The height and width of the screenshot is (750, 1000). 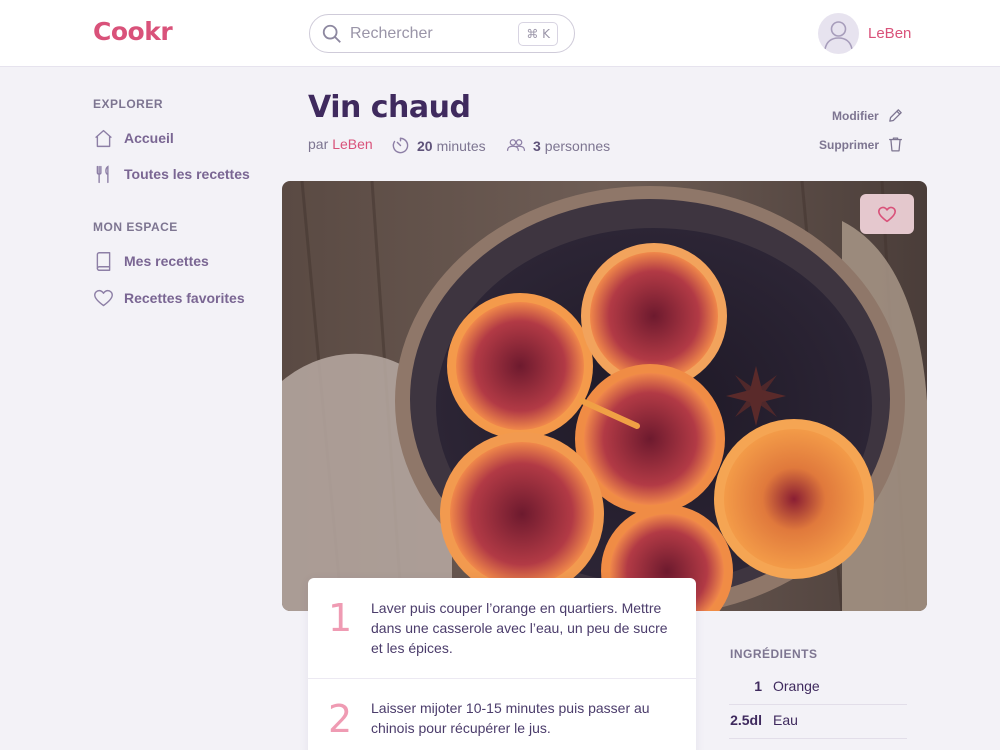 I want to click on sidebar-item-label: Toutes les recettes, so click(x=187, y=174).